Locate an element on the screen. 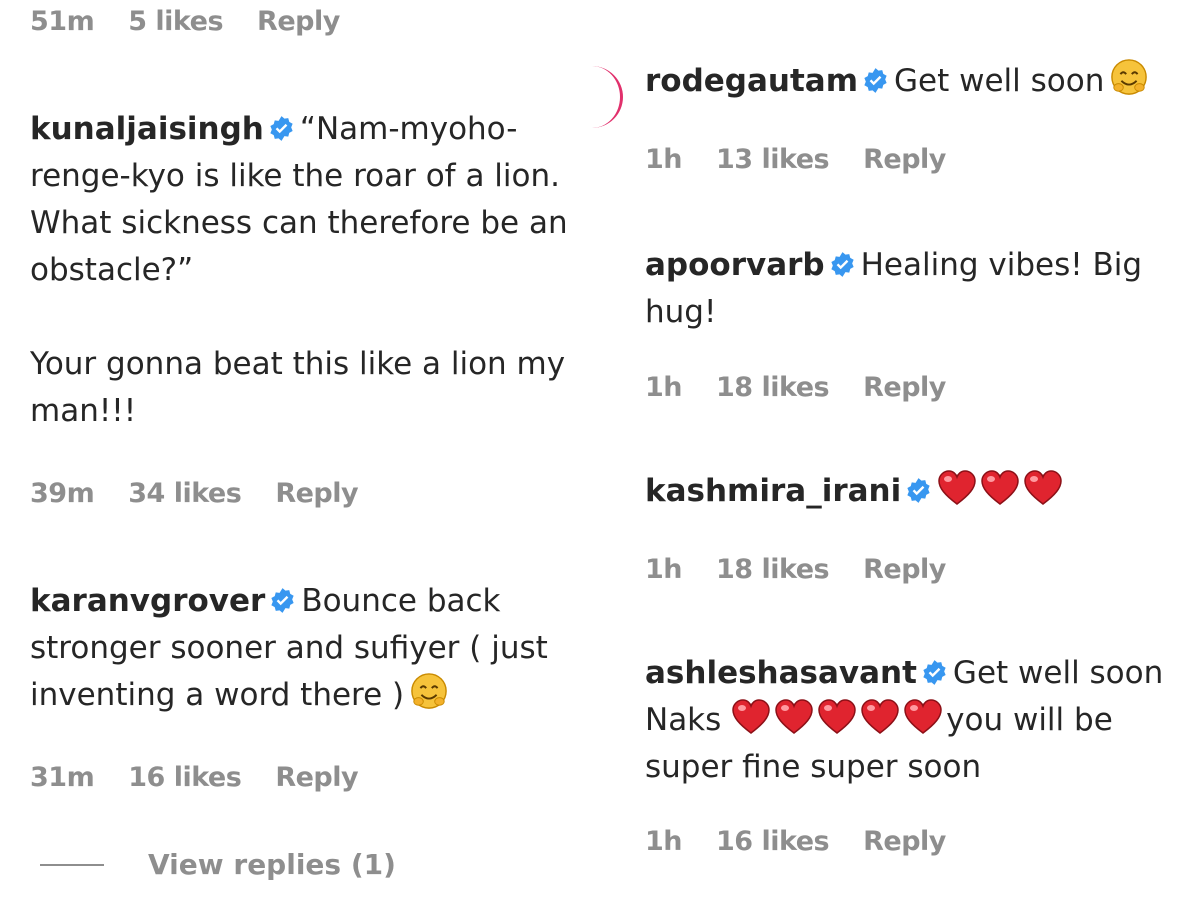  comment-username: kunaljaisingh is located at coordinates (147, 129).